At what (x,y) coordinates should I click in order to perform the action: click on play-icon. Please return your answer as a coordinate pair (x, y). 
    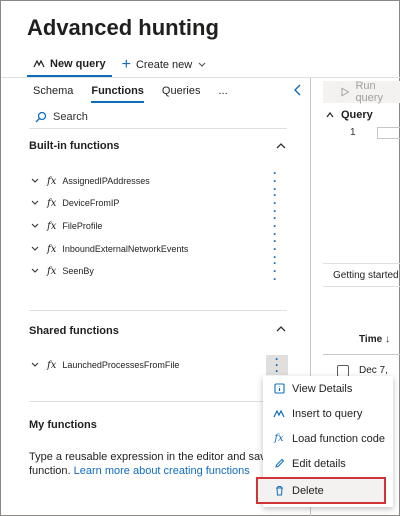
    Looking at the image, I should click on (345, 92).